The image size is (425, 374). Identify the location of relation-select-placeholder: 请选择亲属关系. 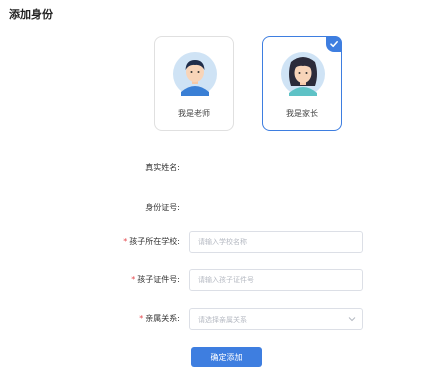
(222, 320).